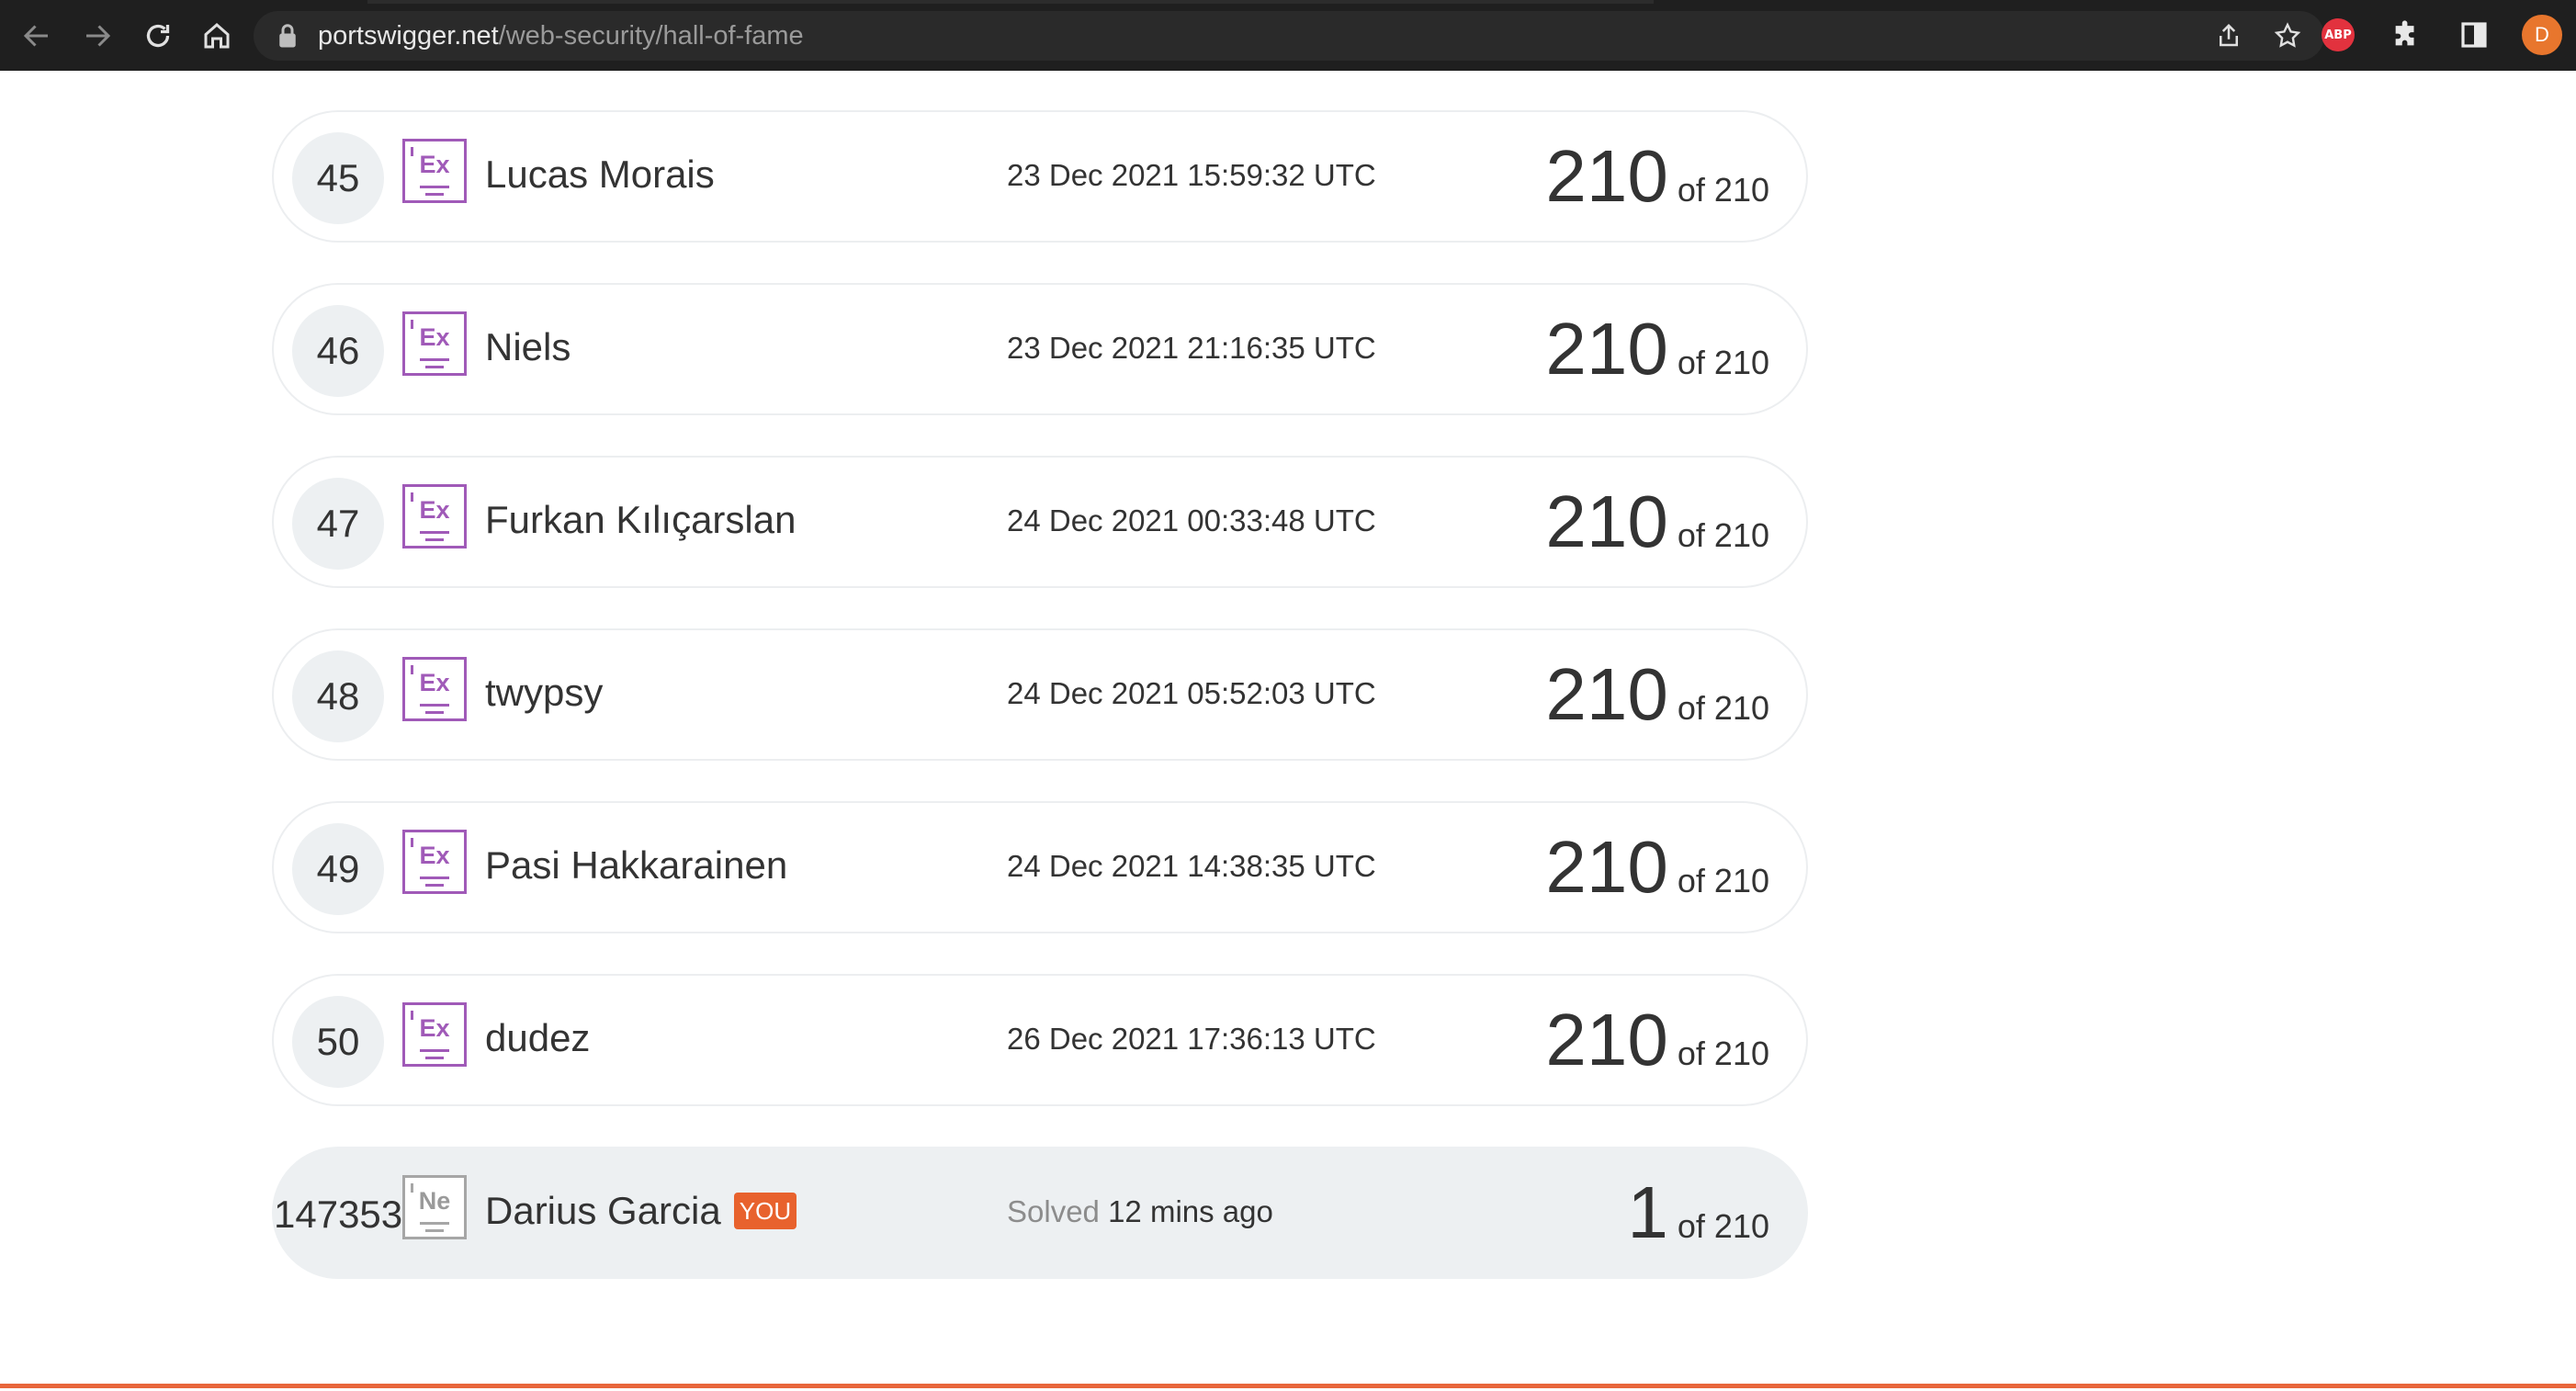 The image size is (2576, 1391). Describe the element at coordinates (338, 869) in the screenshot. I see `rank-number: 49` at that location.